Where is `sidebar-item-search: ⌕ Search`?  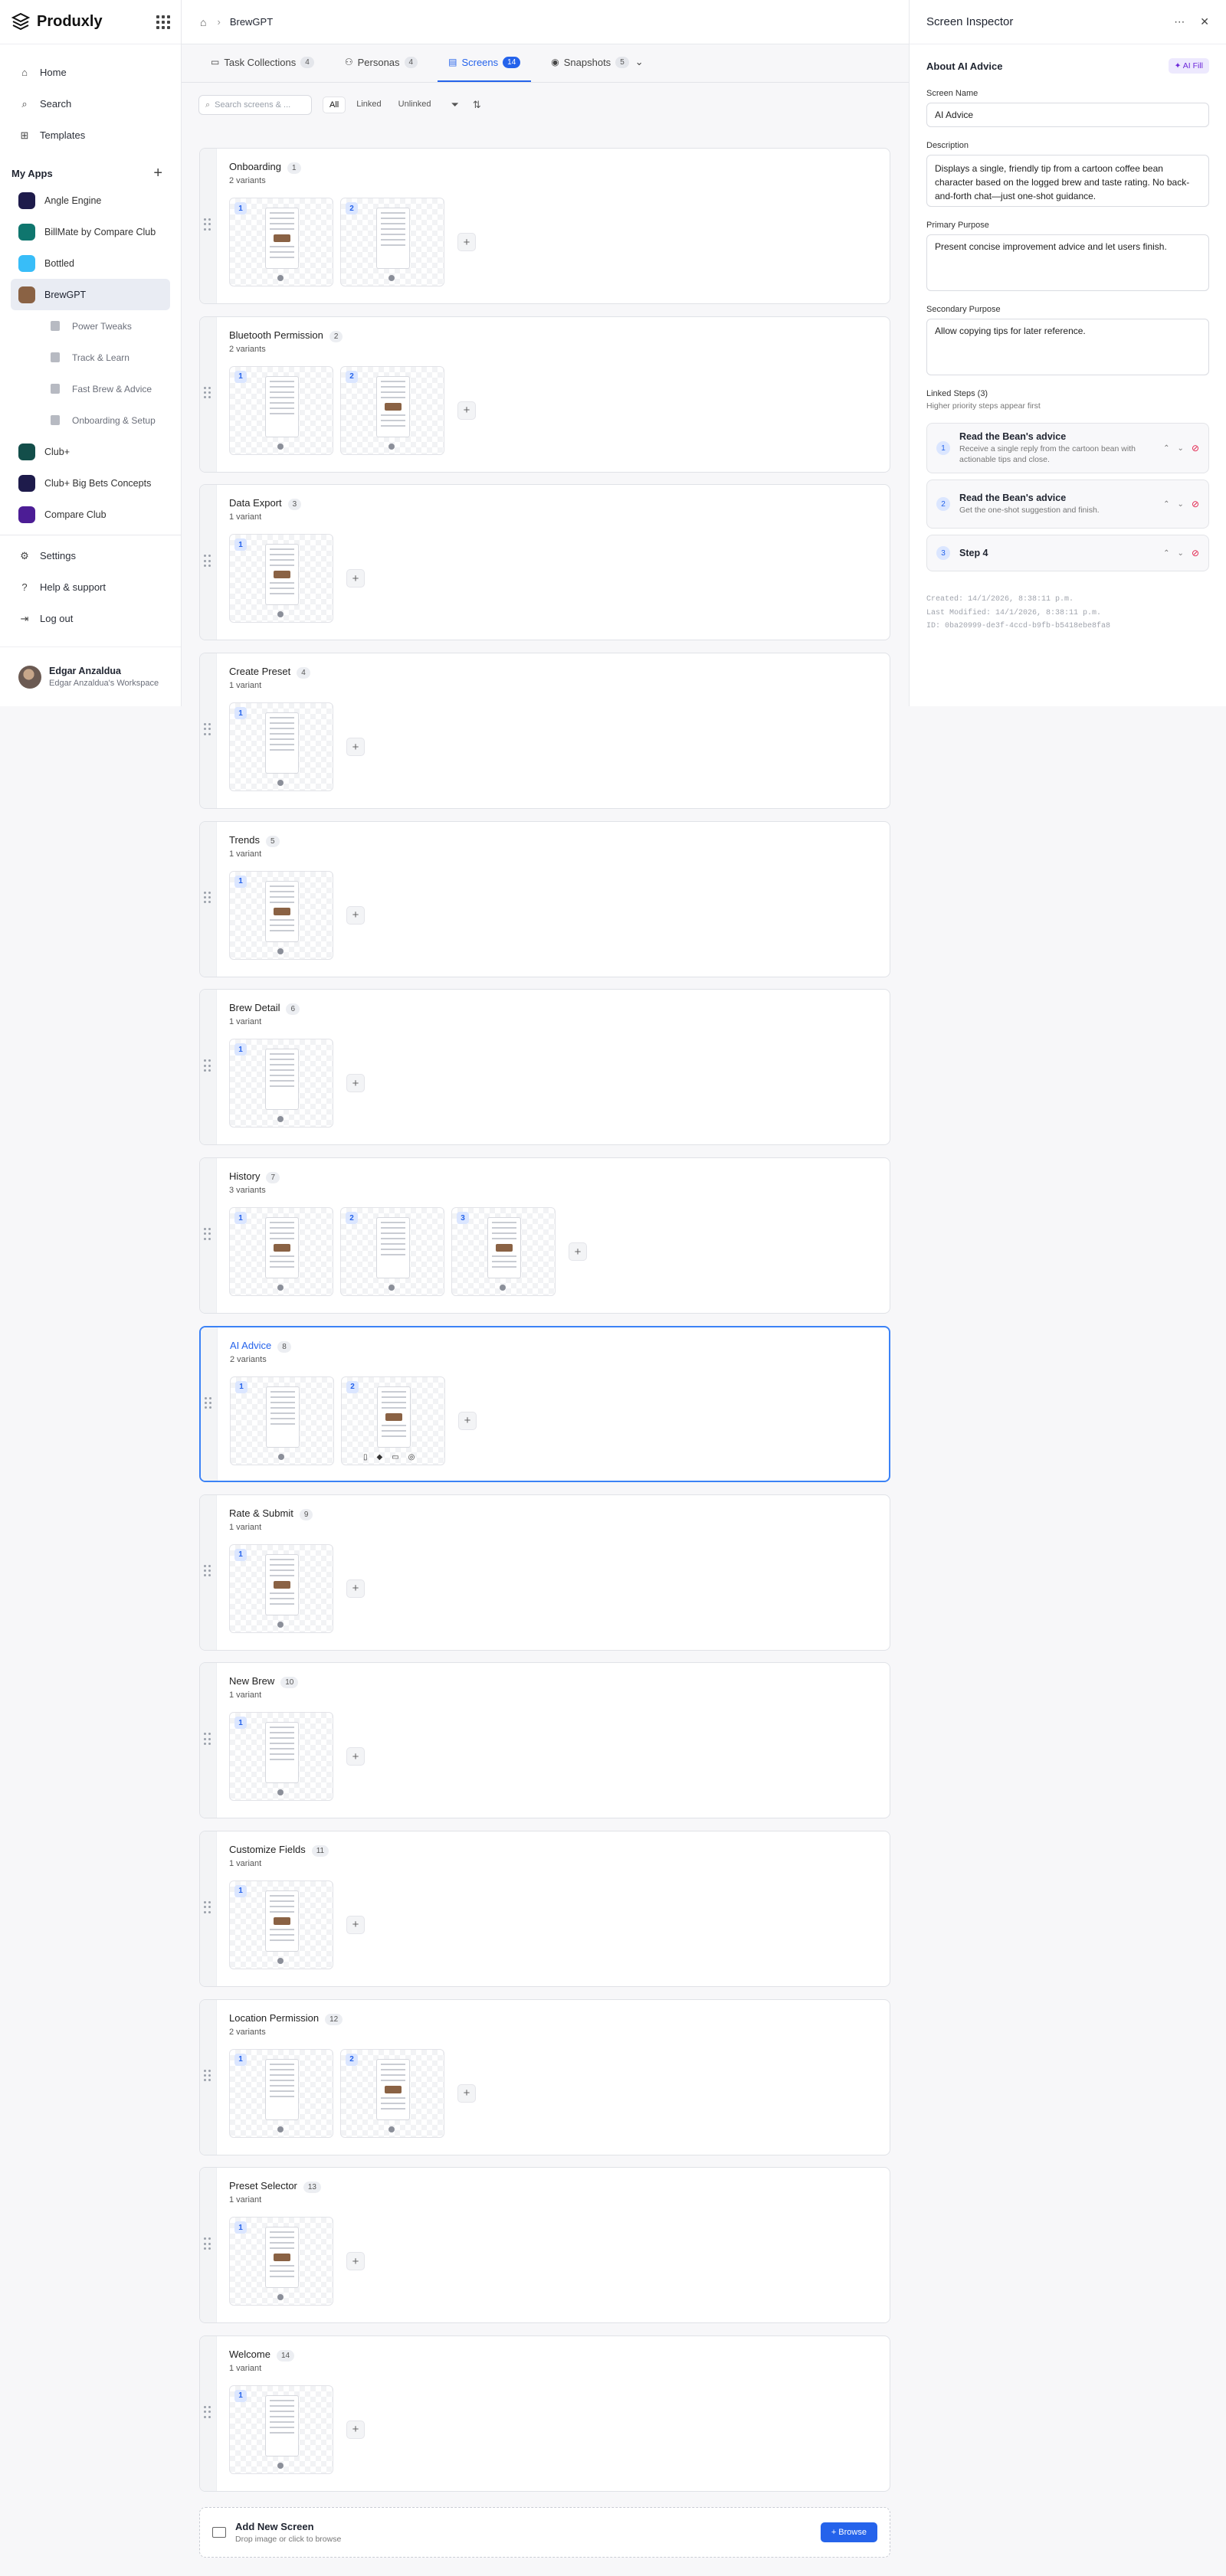 sidebar-item-search: ⌕ Search is located at coordinates (90, 103).